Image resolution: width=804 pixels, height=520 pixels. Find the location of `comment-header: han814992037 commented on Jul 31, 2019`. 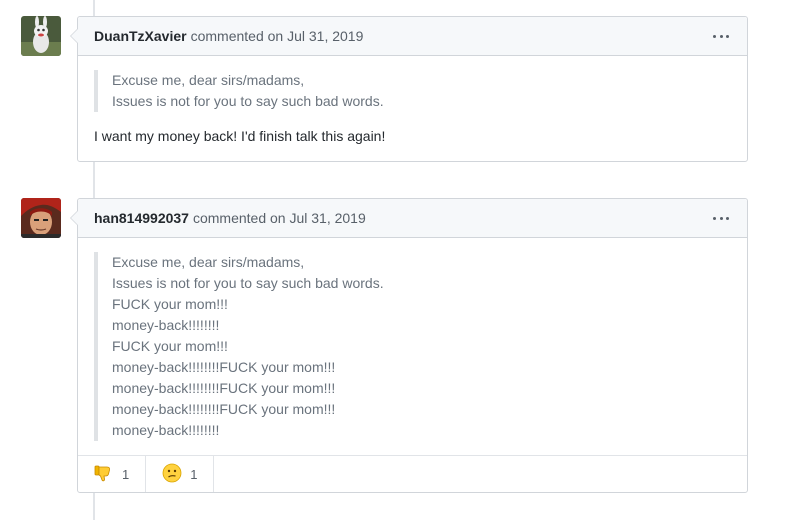

comment-header: han814992037 commented on Jul 31, 2019 is located at coordinates (412, 218).